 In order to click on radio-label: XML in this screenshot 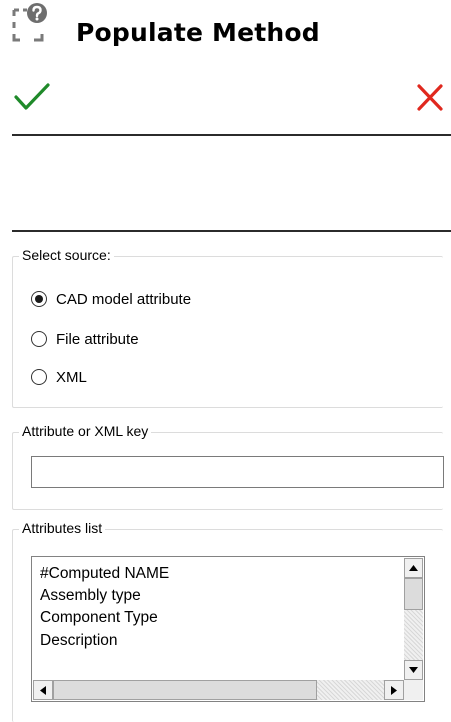, I will do `click(71, 377)`.